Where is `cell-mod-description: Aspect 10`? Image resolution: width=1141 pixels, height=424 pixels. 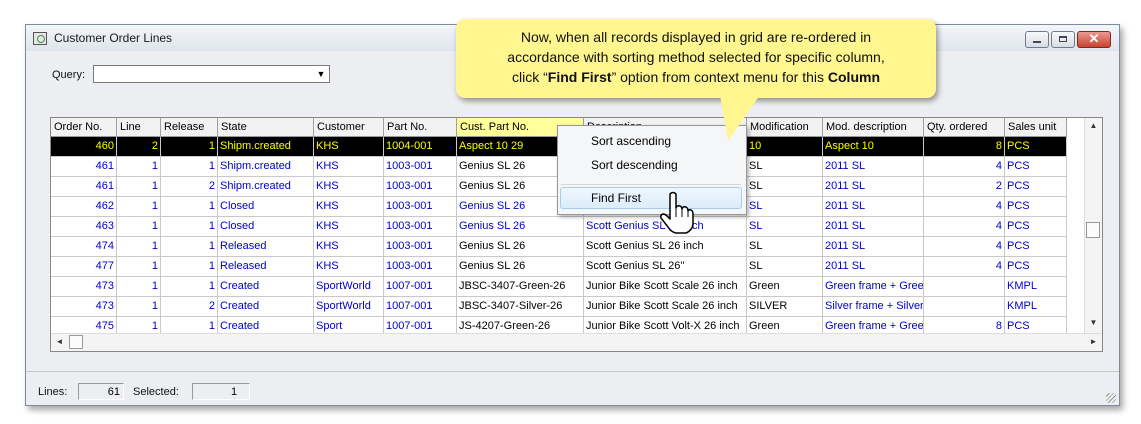
cell-mod-description: Aspect 10 is located at coordinates (873, 147).